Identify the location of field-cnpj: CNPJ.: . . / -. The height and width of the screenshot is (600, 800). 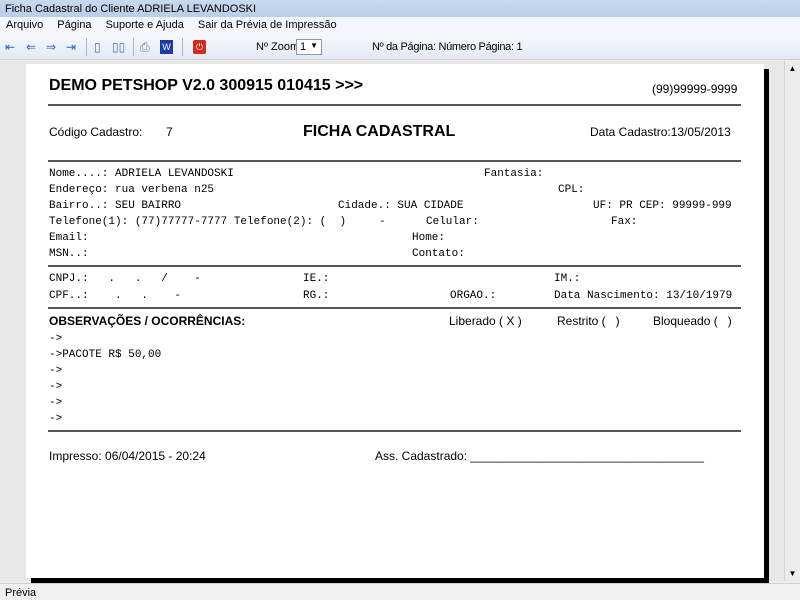
(125, 279).